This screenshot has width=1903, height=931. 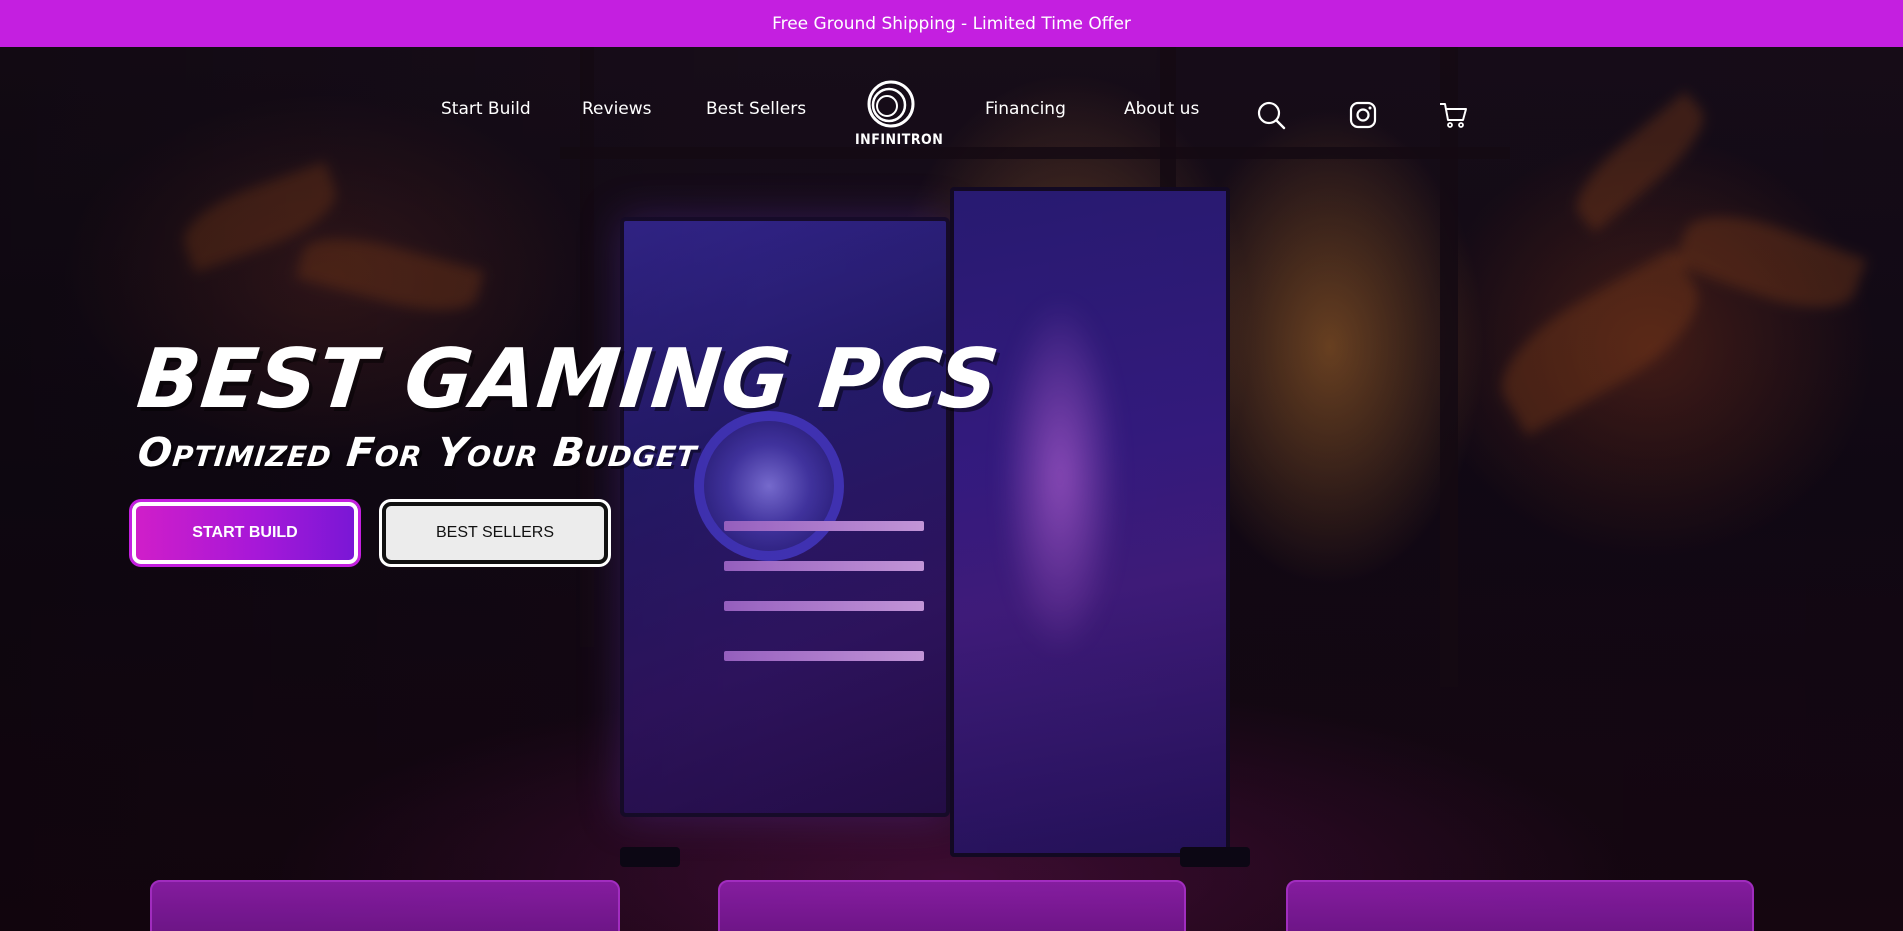 What do you see at coordinates (568, 379) in the screenshot?
I see `hero-title: BEST GAMING PCS` at bounding box center [568, 379].